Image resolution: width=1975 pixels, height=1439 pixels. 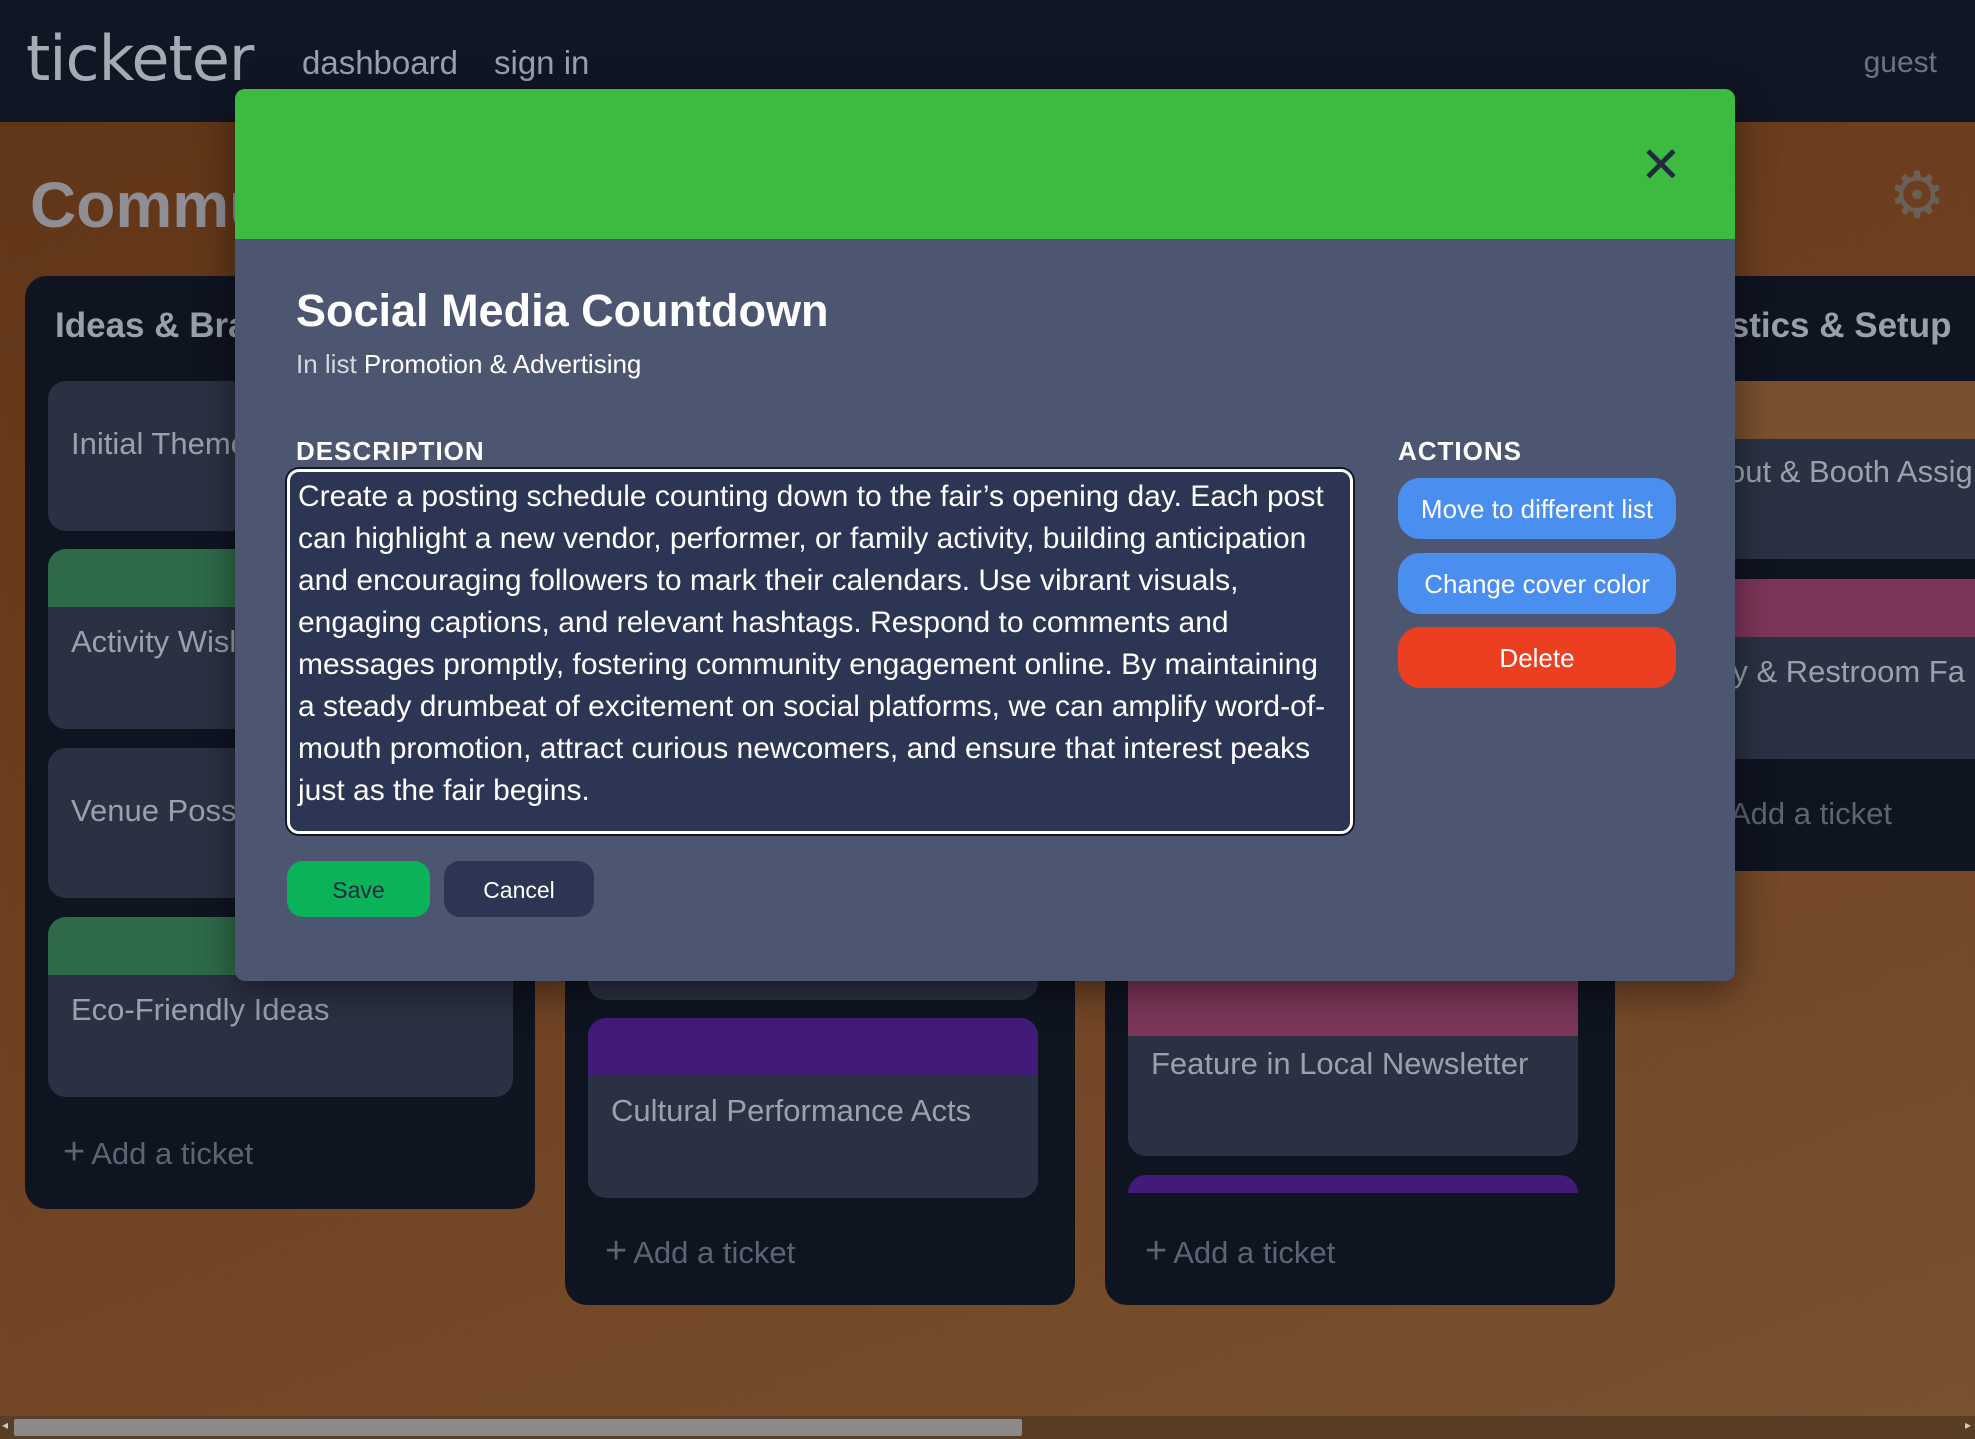 I want to click on horizontal-scrollbar: ◂ ▸, so click(x=987, y=1427).